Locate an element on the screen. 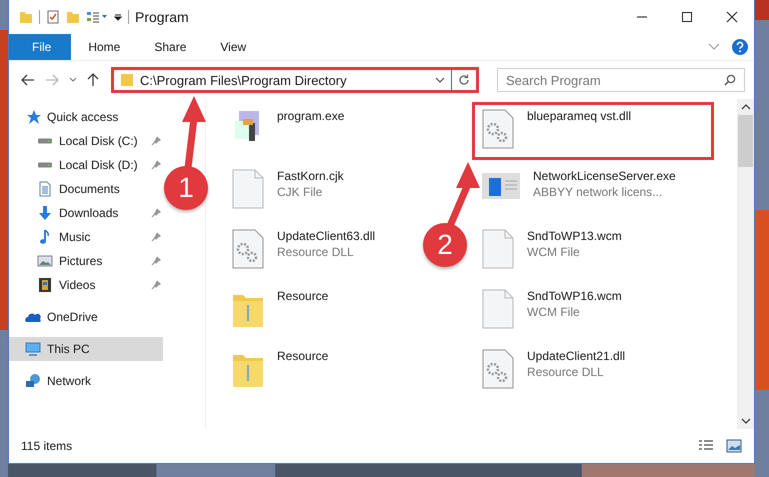 This screenshot has height=477, width=769. sidebar-item: Local Disk (D:) is located at coordinates (86, 165).